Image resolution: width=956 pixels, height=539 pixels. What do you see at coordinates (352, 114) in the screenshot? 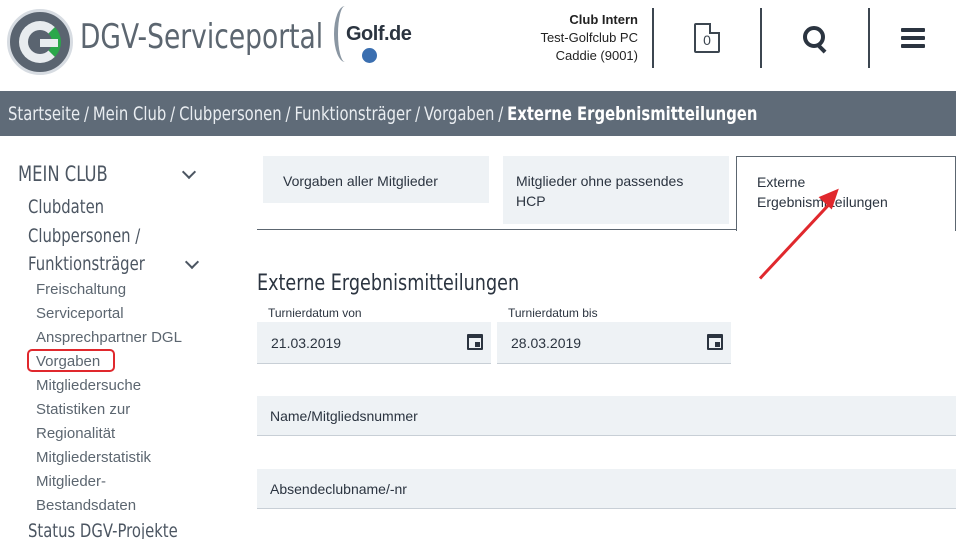
I see `breadcrumb-funktionstraeger: Funktionsträger` at bounding box center [352, 114].